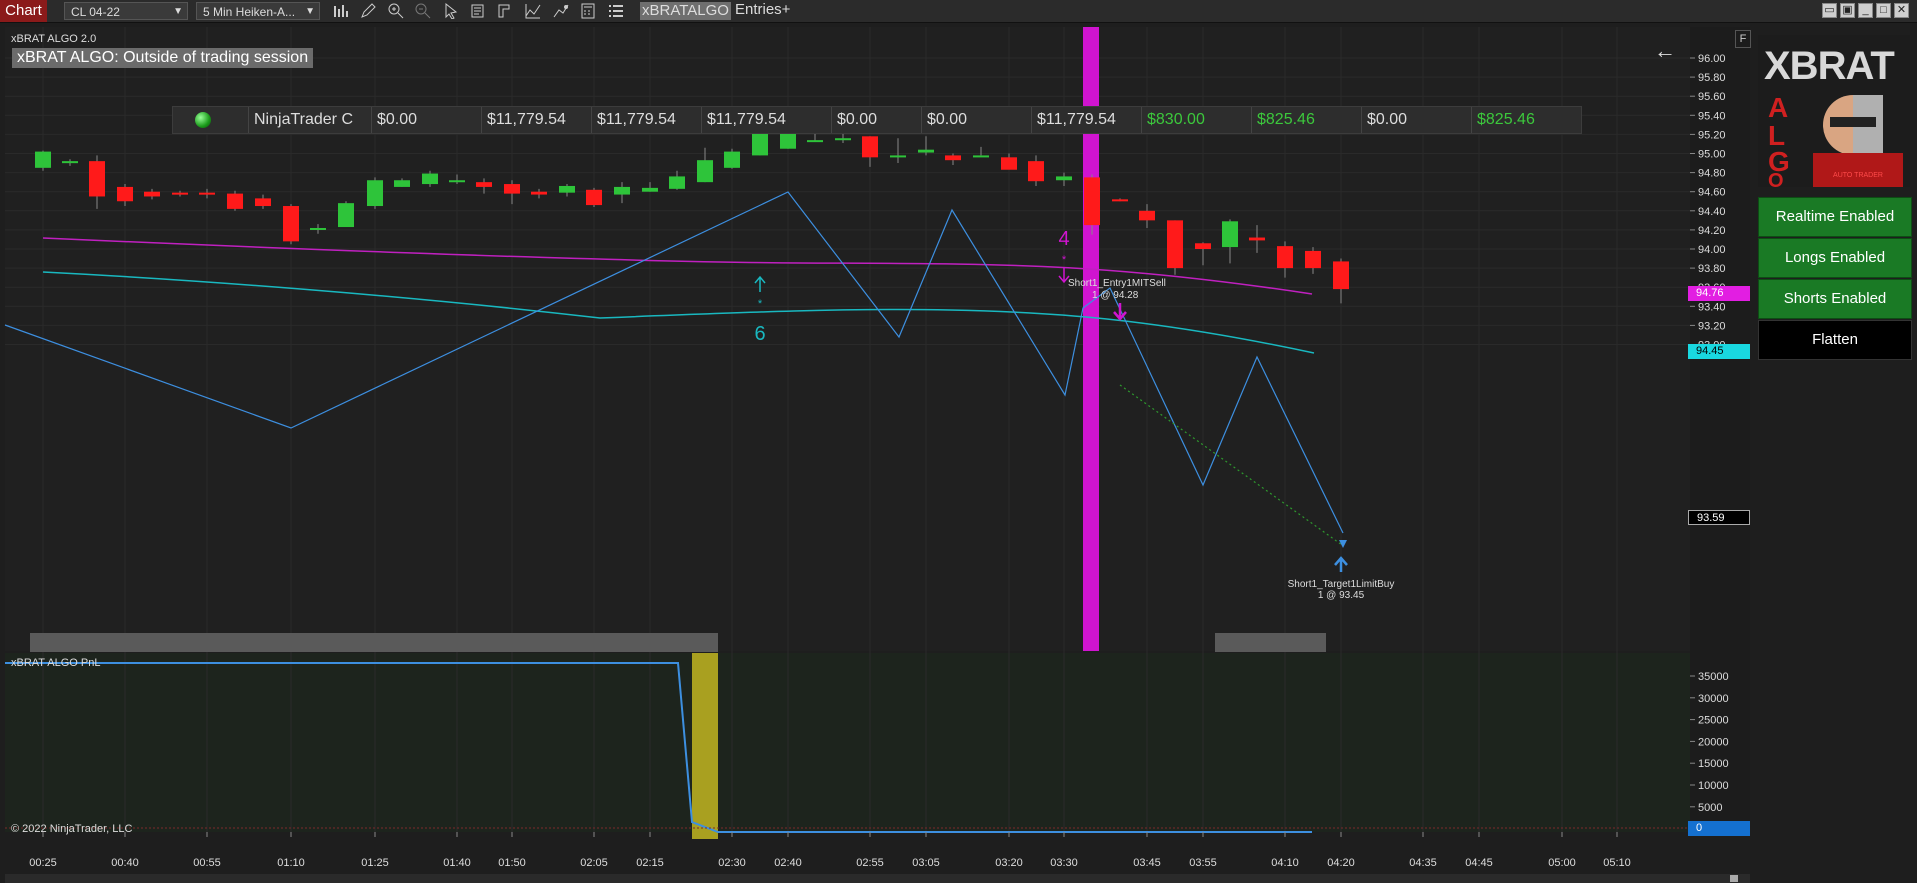 Image resolution: width=1917 pixels, height=883 pixels. Describe the element at coordinates (1231, 465) in the screenshot. I see `trade-connector-line` at that location.